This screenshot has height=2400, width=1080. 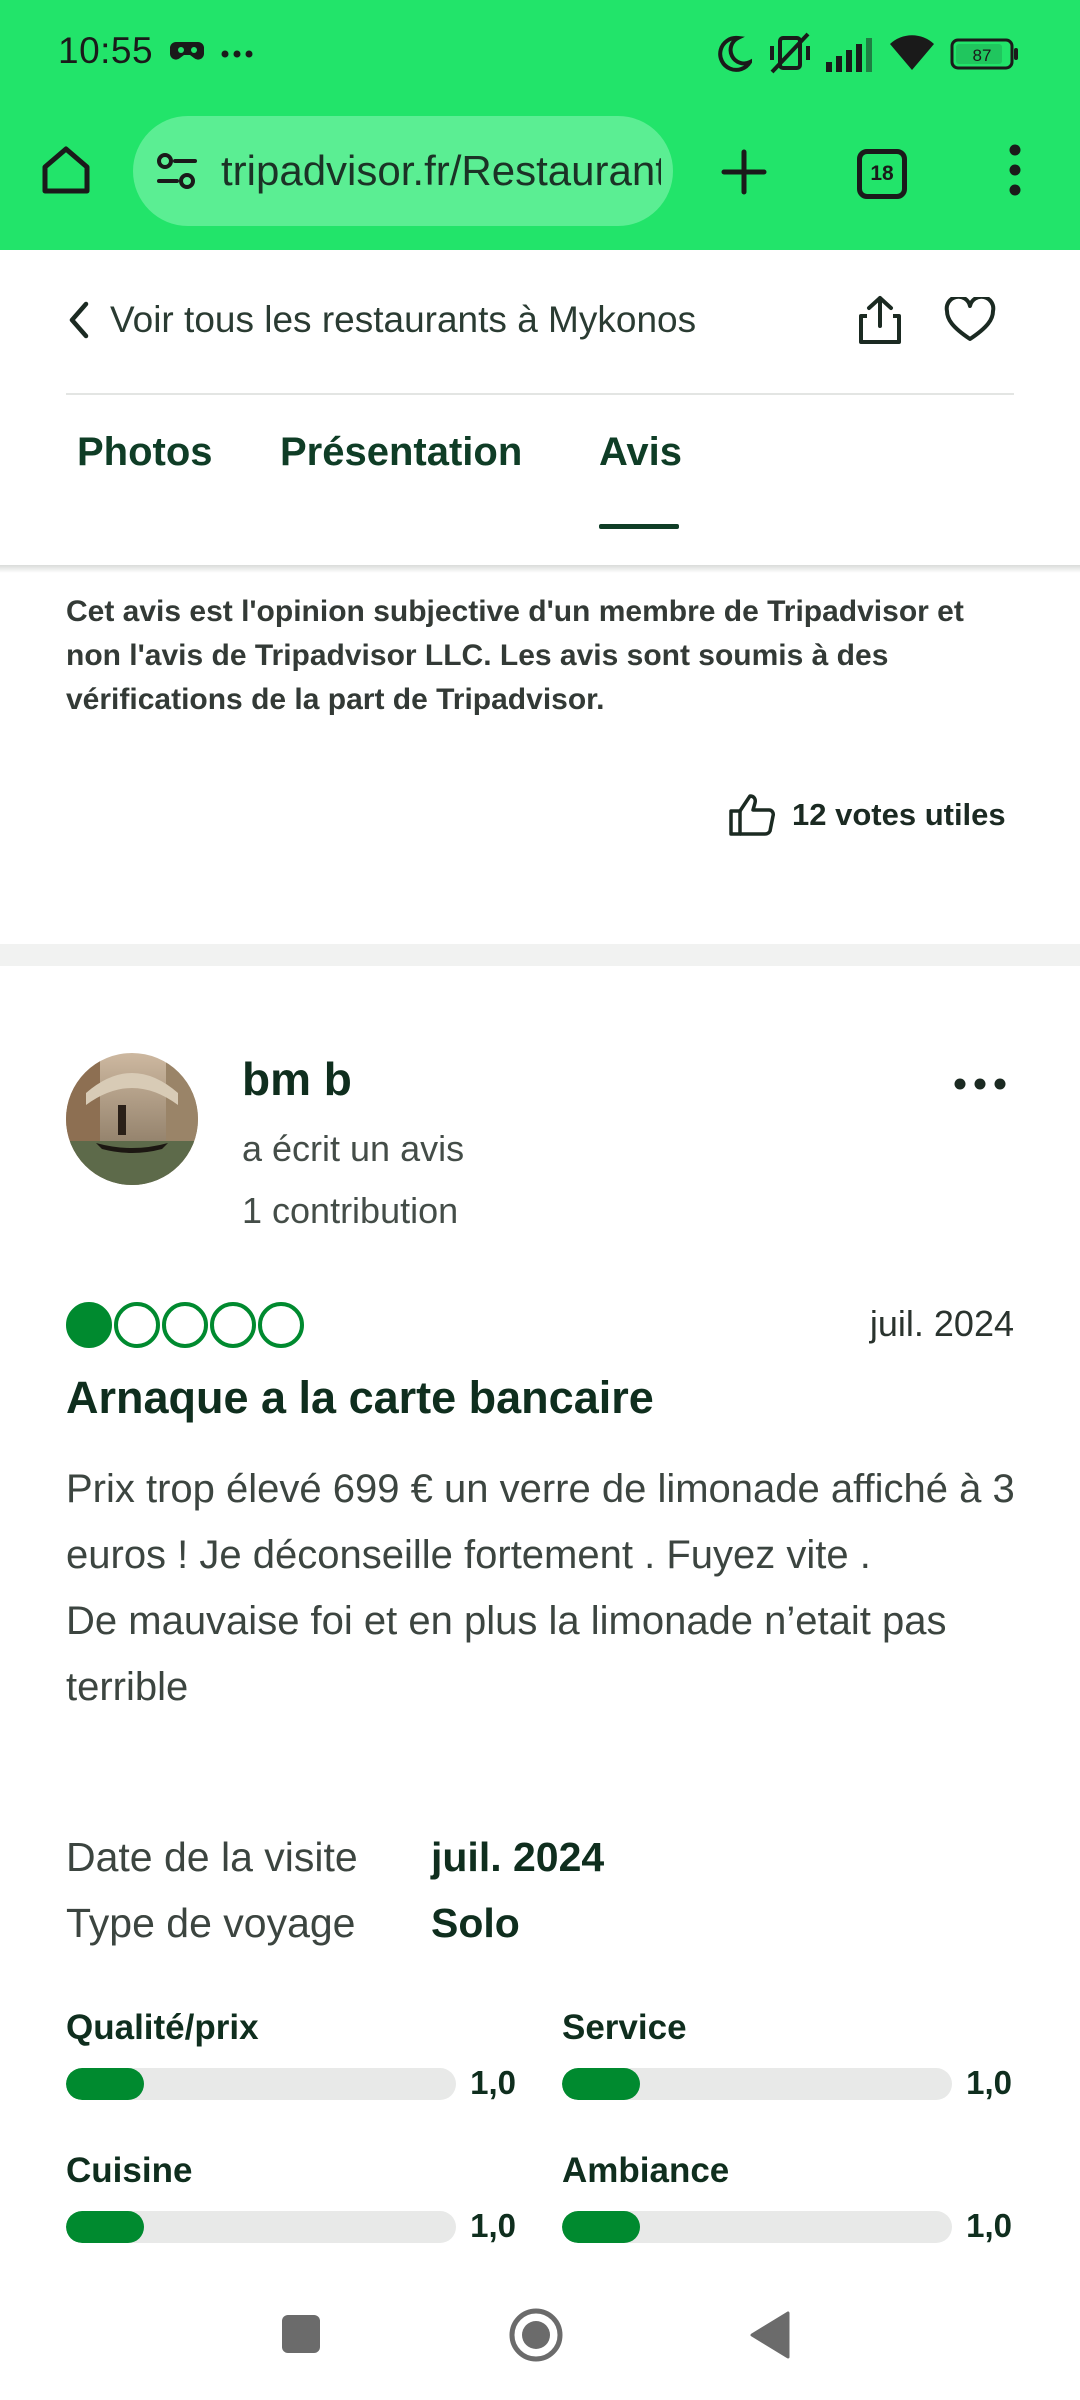 What do you see at coordinates (350, 1210) in the screenshot?
I see `reviewer-contributions: 1 contribution` at bounding box center [350, 1210].